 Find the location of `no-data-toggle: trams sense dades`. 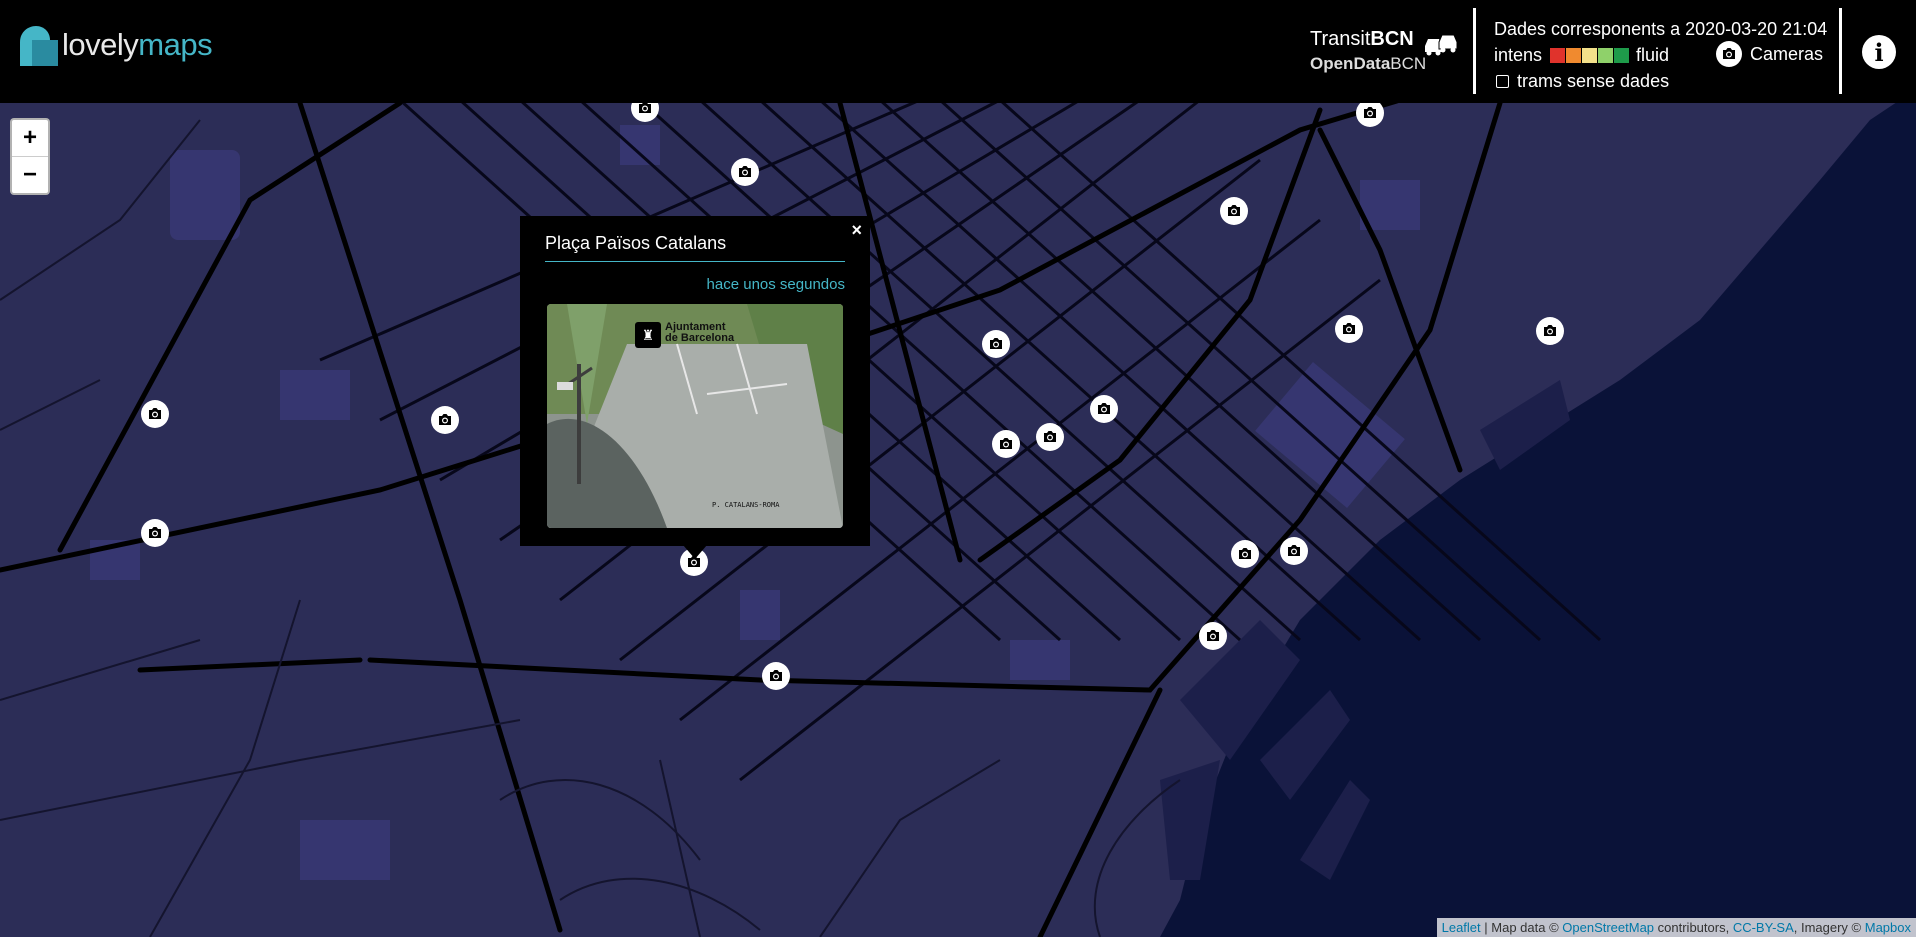

no-data-toggle: trams sense dades is located at coordinates (1660, 81).